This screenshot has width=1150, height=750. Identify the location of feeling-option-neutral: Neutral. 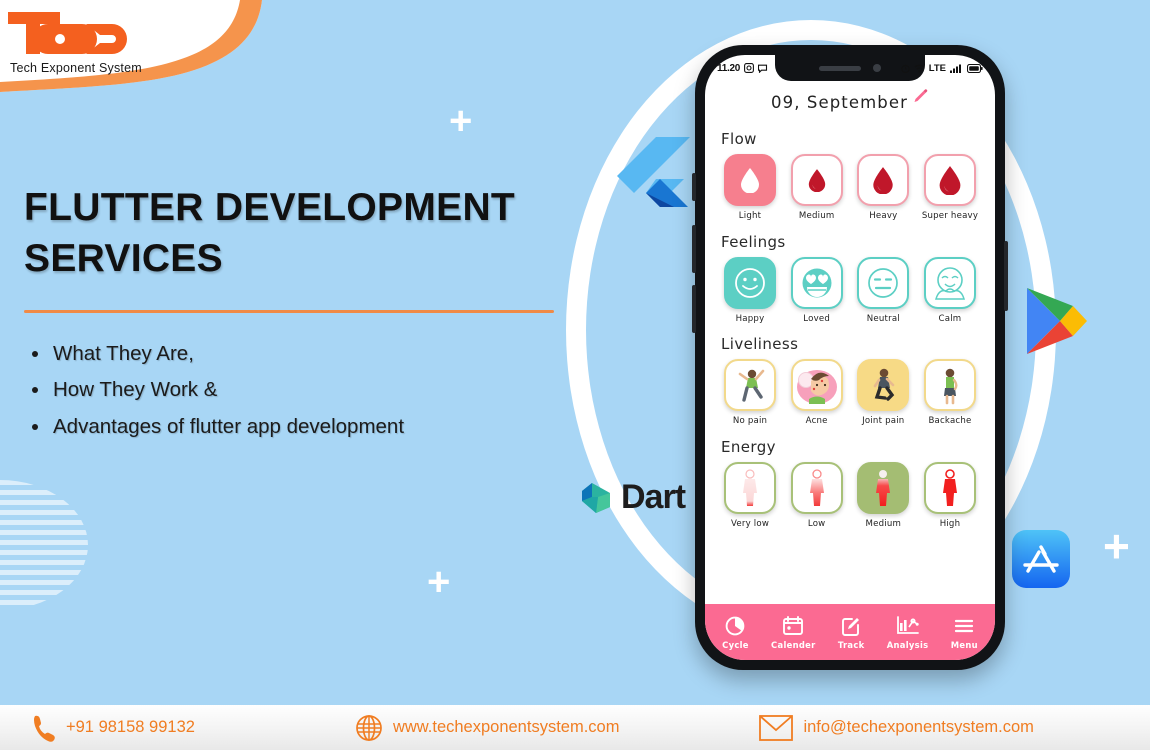
(883, 290).